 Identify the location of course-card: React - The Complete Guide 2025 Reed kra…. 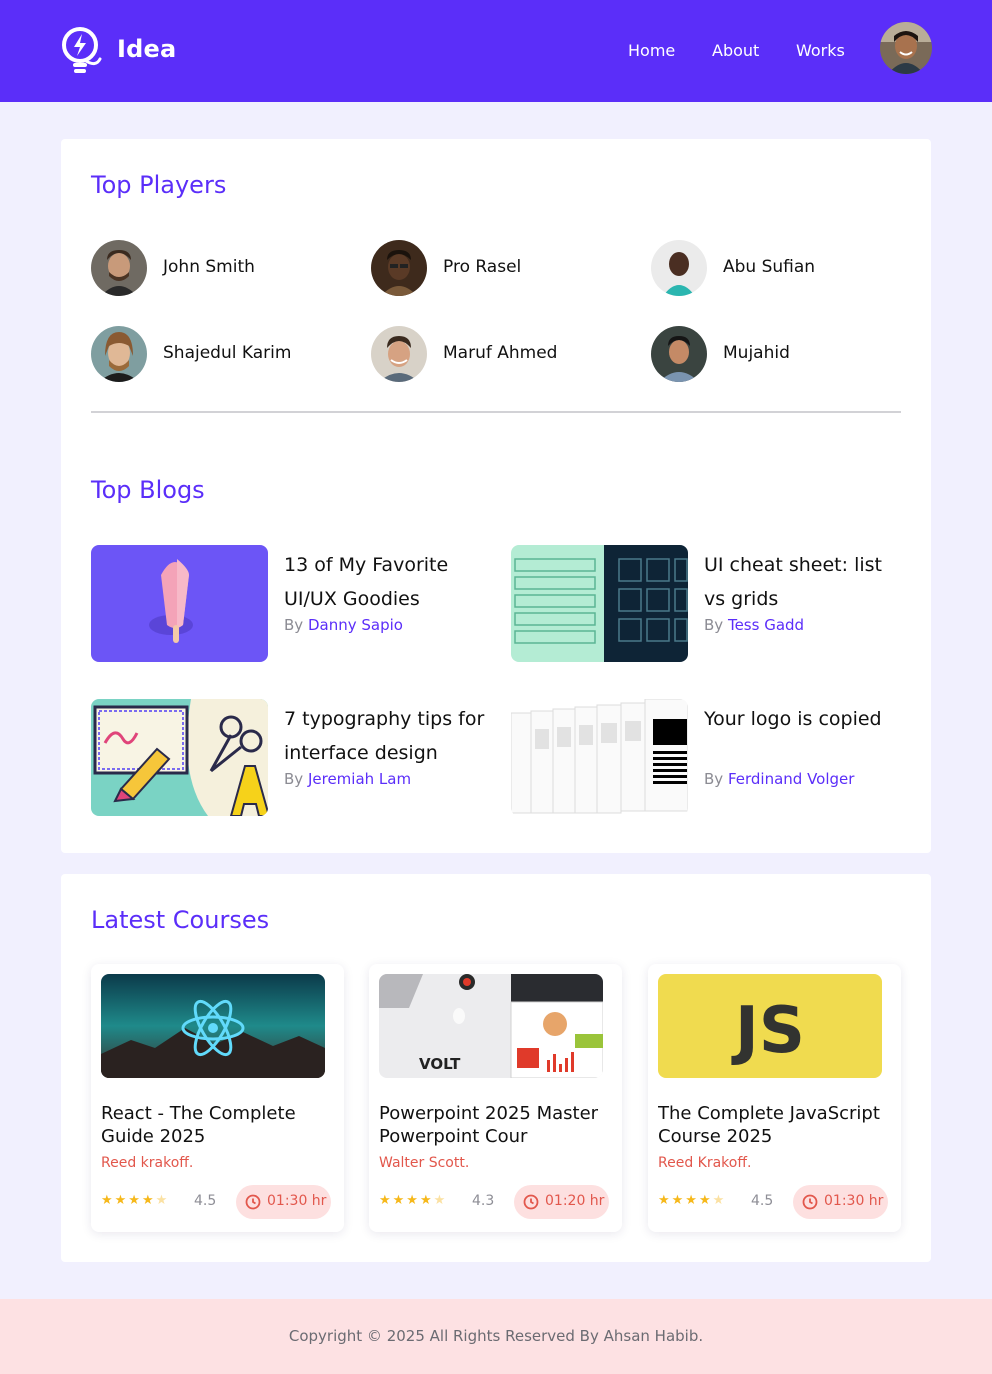
(217, 1098).